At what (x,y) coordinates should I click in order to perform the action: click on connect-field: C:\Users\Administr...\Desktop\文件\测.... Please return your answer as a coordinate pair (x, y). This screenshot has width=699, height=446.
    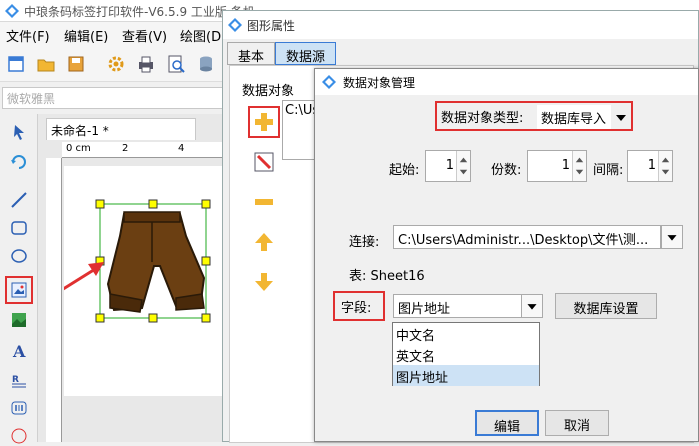
    Looking at the image, I should click on (527, 237).